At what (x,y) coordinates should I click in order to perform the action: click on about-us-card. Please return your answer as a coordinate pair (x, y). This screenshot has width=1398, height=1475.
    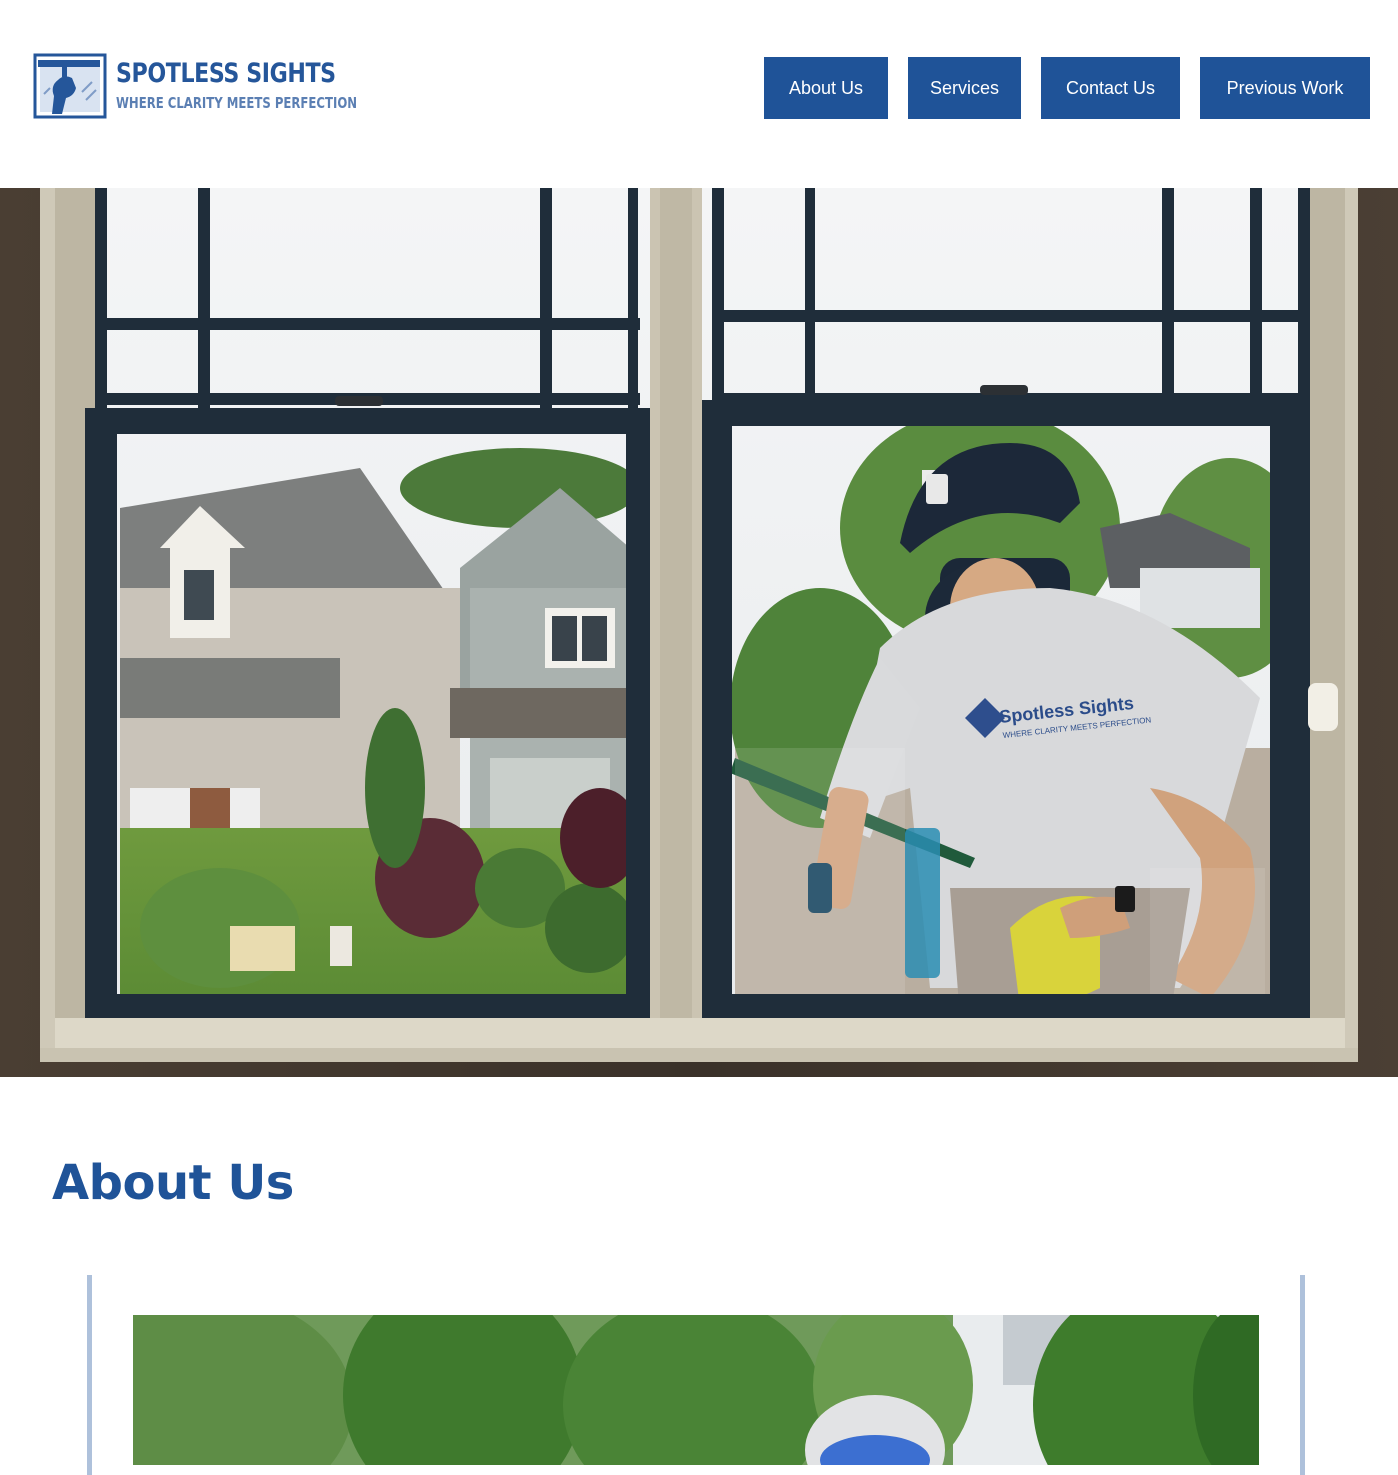
    Looking at the image, I should click on (696, 1375).